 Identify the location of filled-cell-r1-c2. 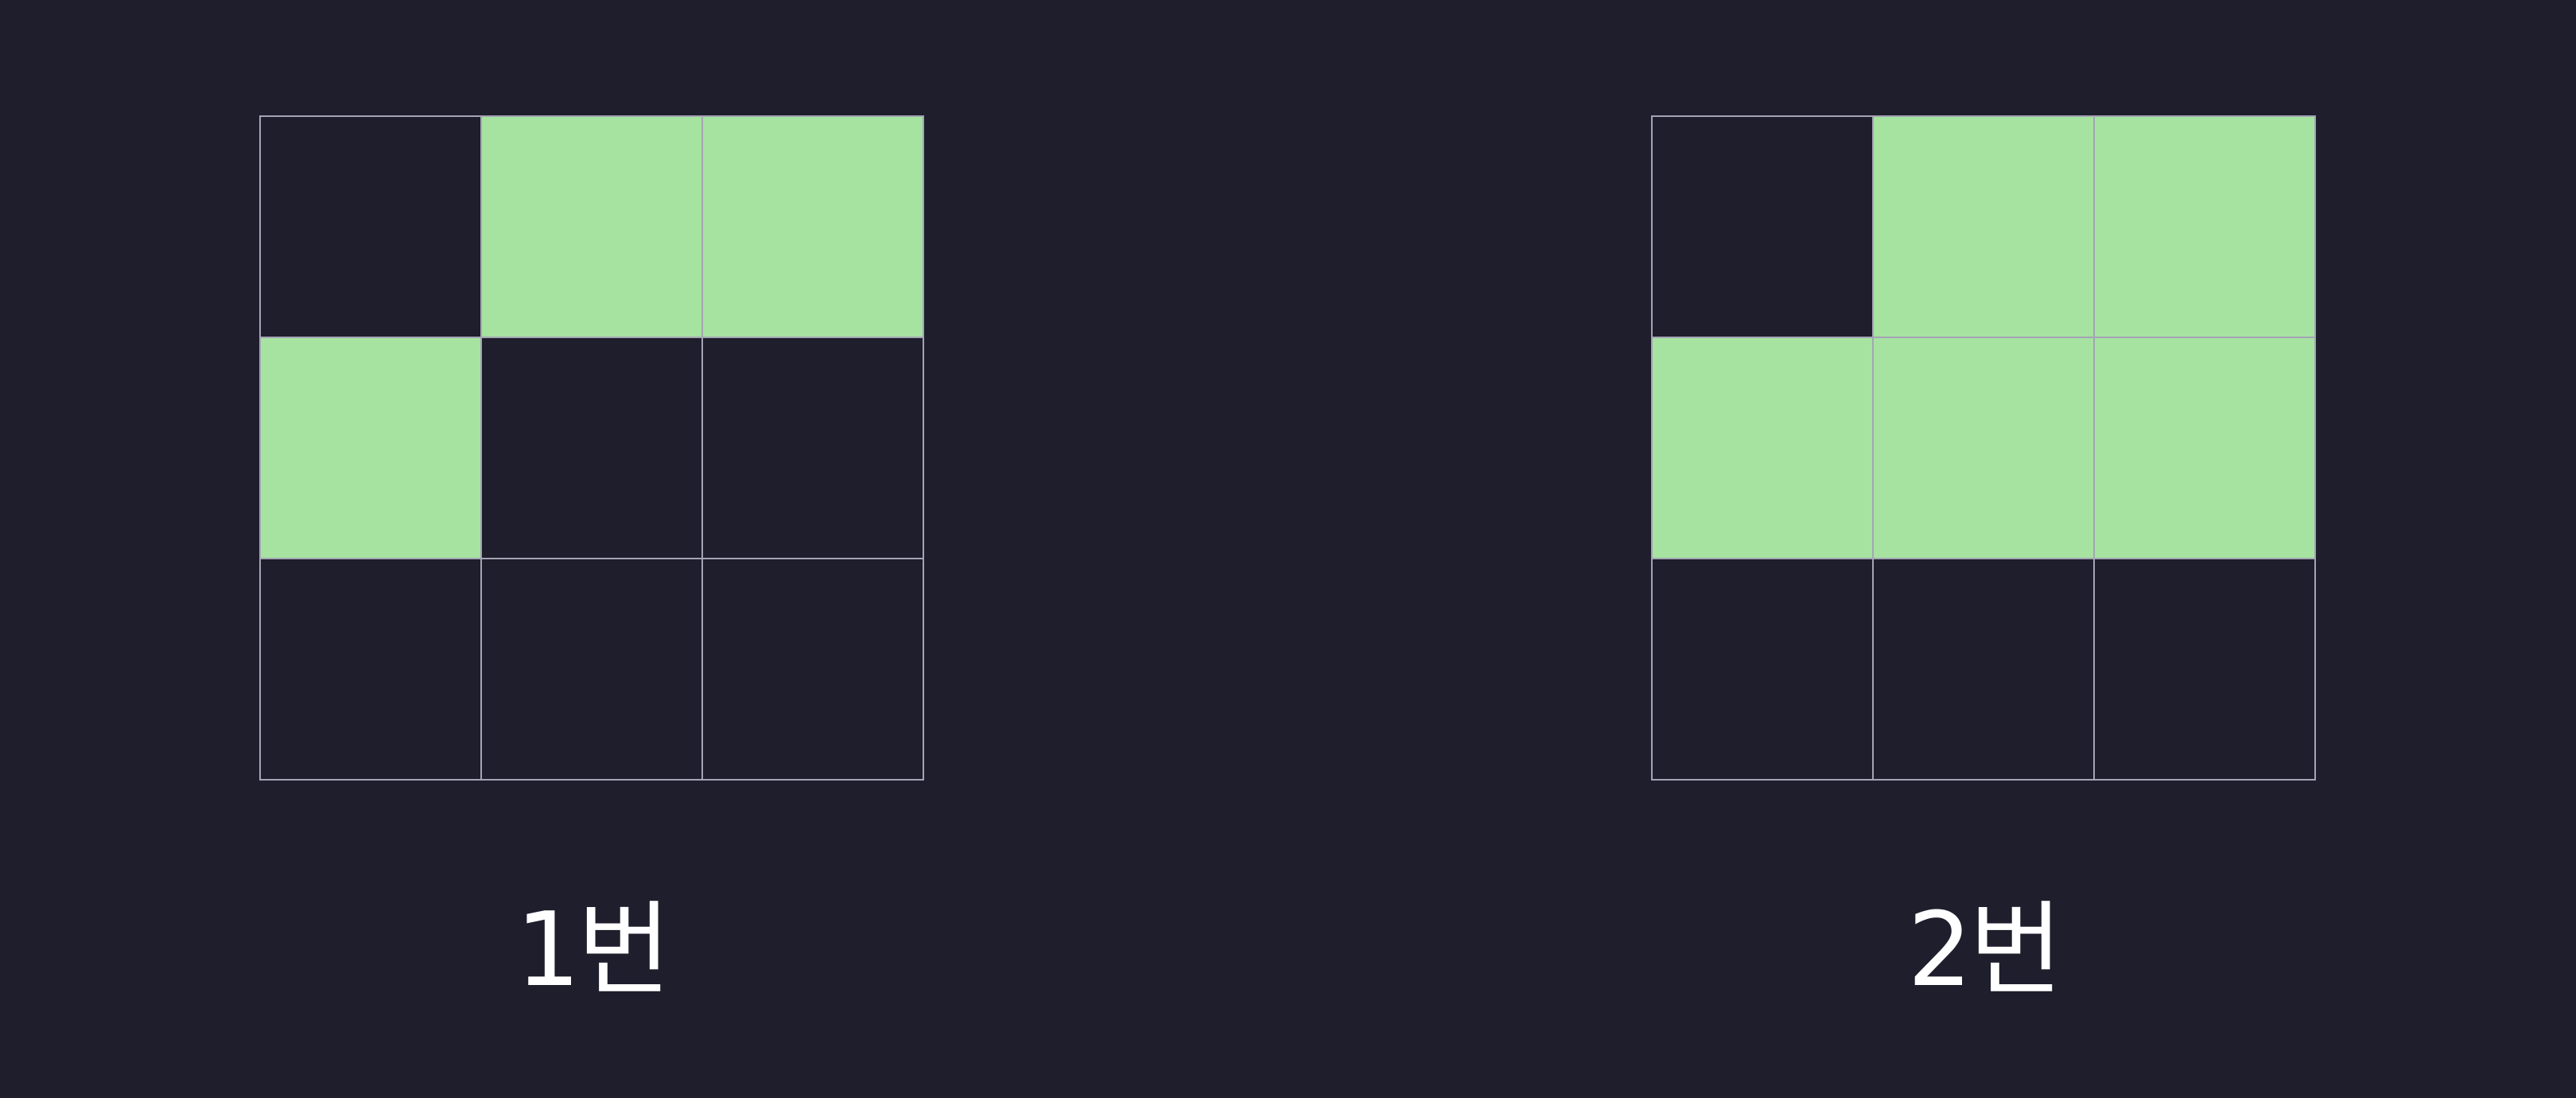
(2204, 448).